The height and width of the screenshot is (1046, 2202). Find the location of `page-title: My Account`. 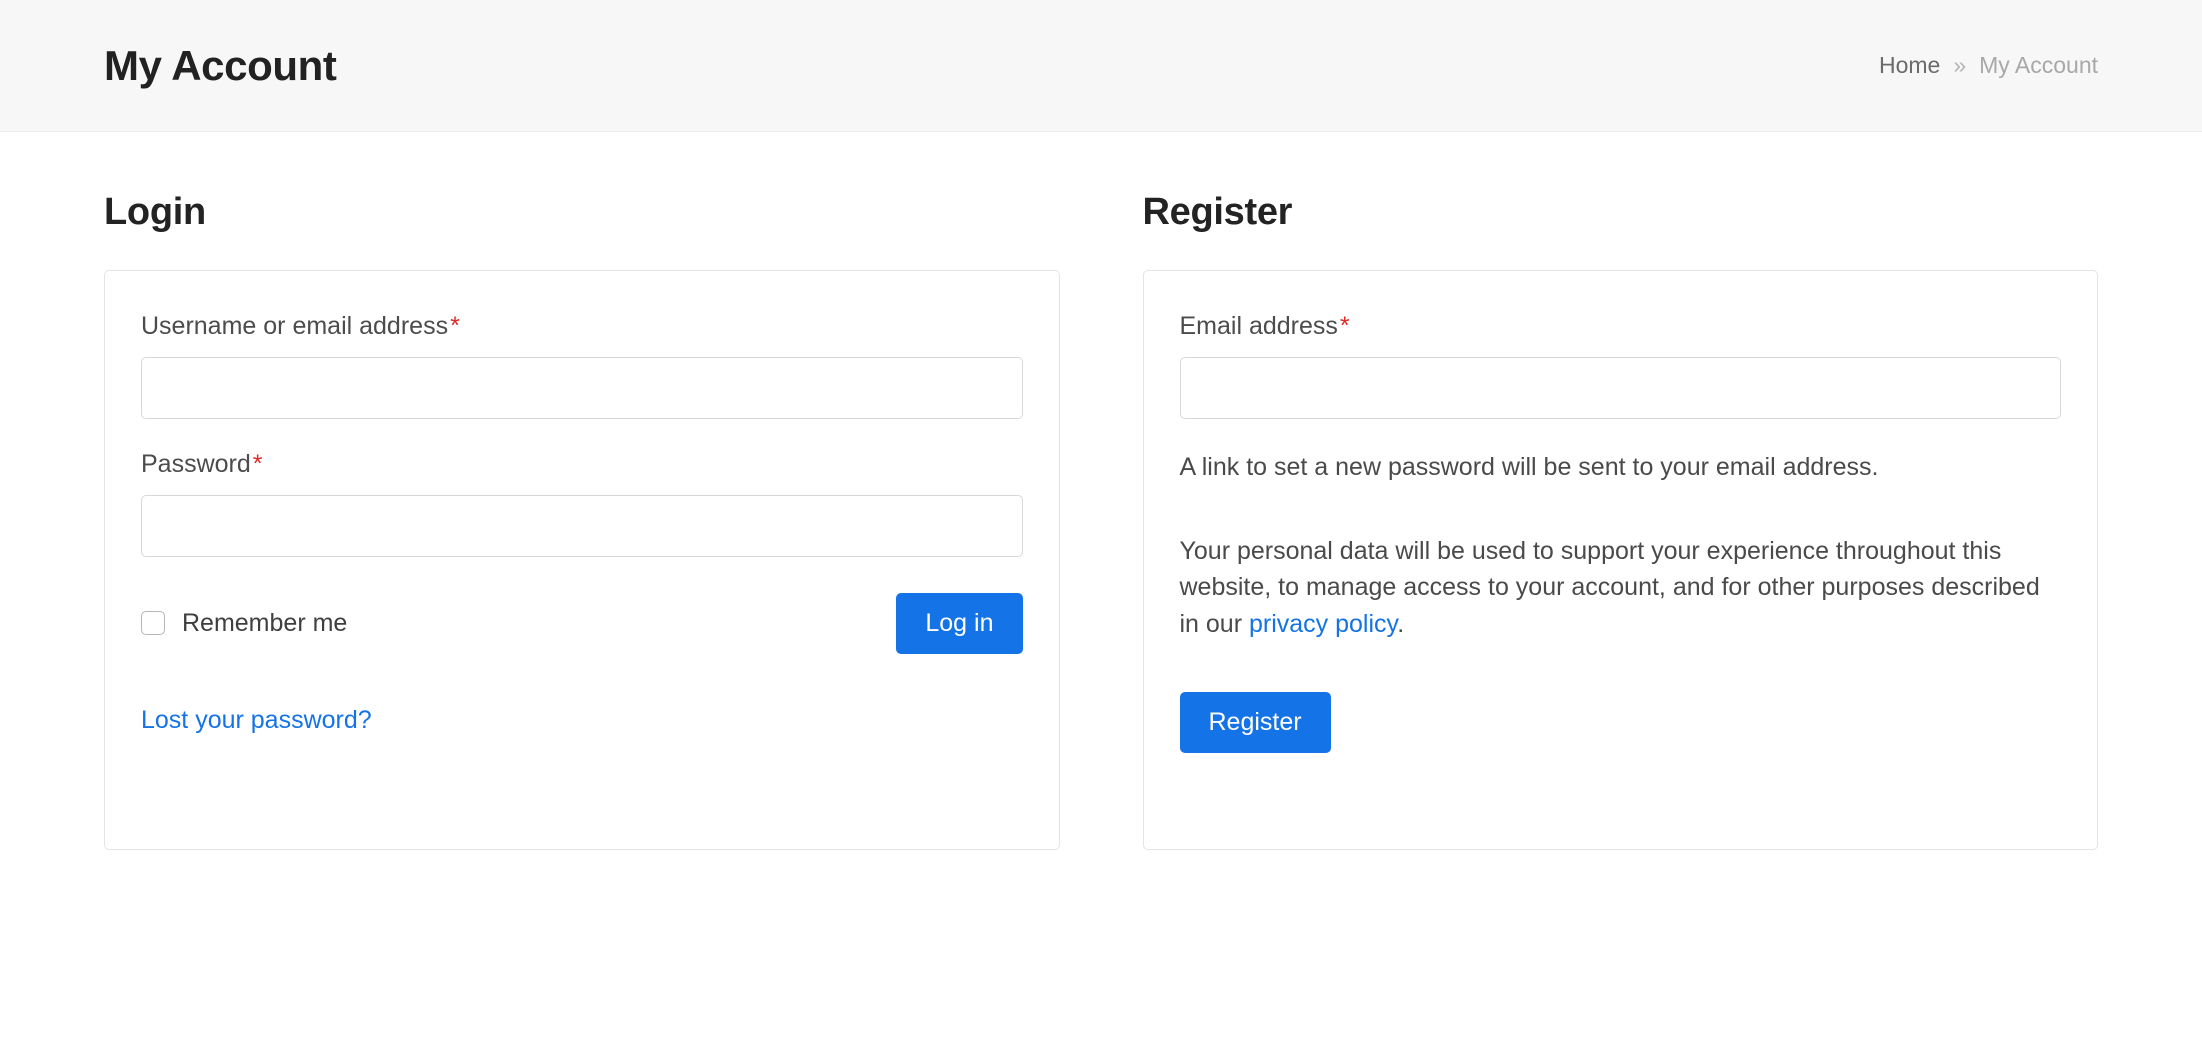

page-title: My Account is located at coordinates (220, 65).